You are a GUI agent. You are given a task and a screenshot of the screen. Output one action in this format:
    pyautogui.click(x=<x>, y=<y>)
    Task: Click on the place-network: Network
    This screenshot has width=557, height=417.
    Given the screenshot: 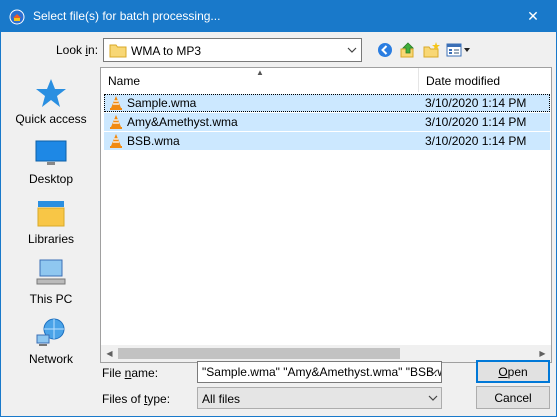 What is the action you would take?
    pyautogui.click(x=51, y=347)
    